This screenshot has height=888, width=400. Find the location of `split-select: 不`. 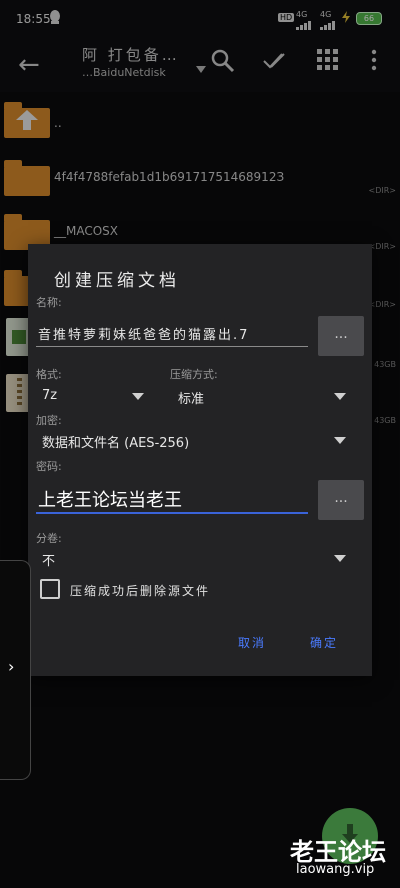

split-select: 不 is located at coordinates (48, 559).